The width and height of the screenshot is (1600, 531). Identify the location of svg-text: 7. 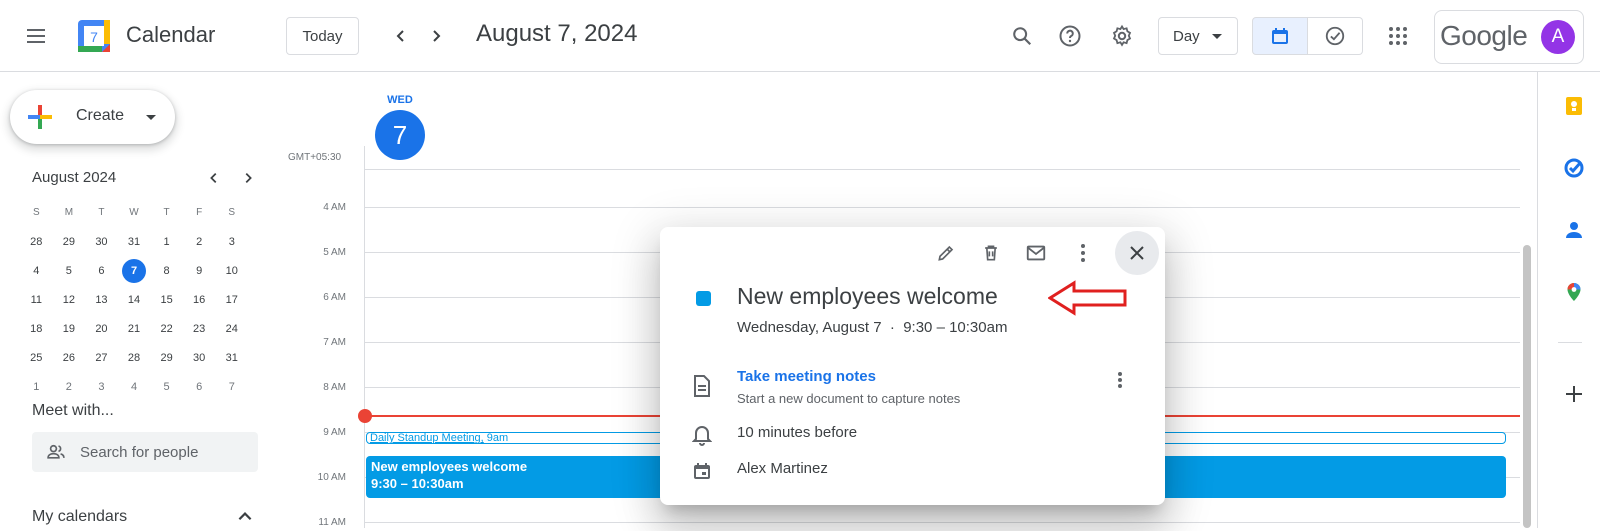
(94, 37).